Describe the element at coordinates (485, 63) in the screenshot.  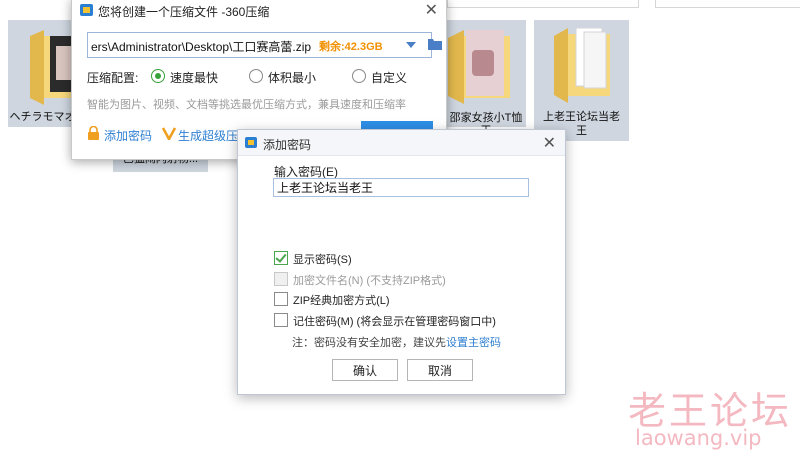
I see `folder-preview-image` at that location.